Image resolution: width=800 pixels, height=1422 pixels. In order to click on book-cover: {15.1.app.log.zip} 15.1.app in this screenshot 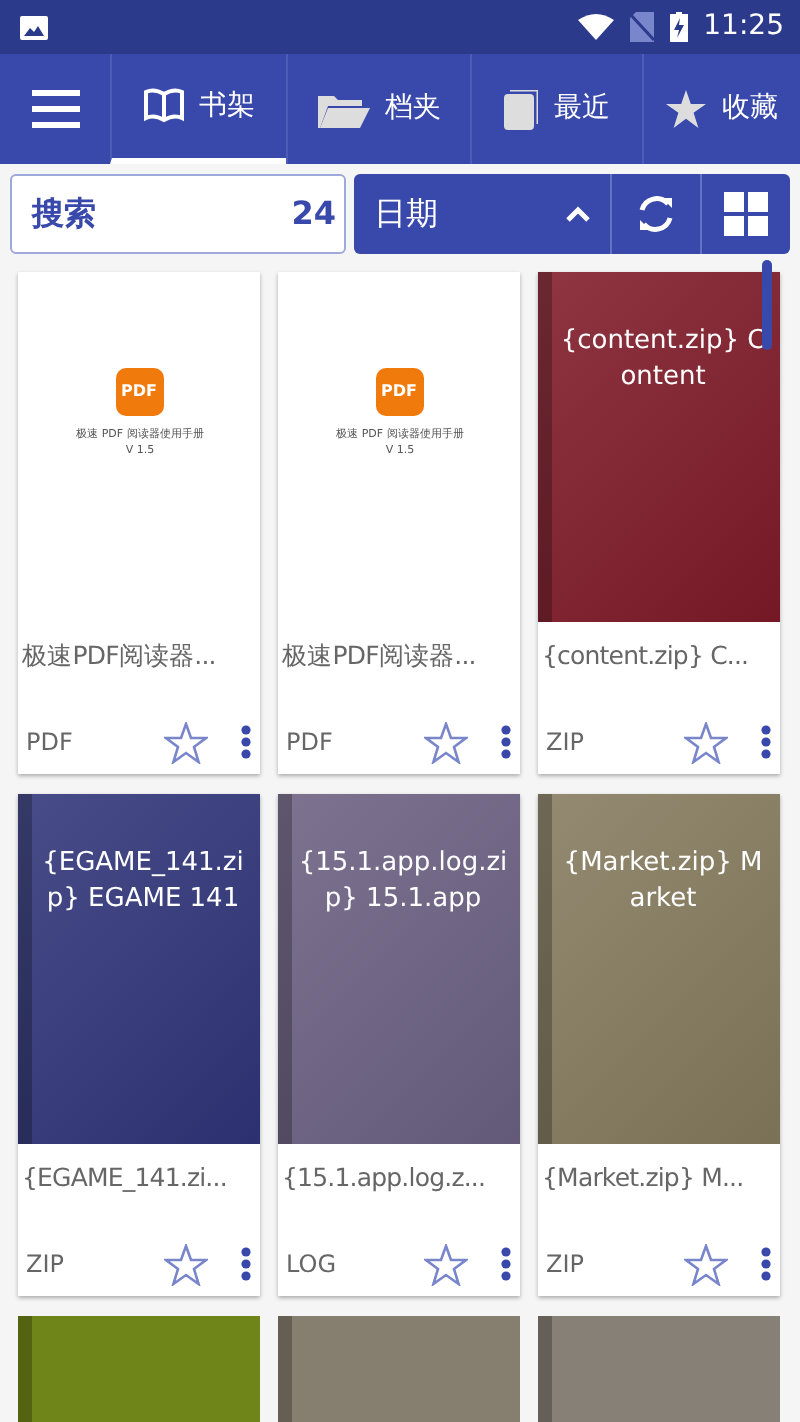, I will do `click(399, 969)`.